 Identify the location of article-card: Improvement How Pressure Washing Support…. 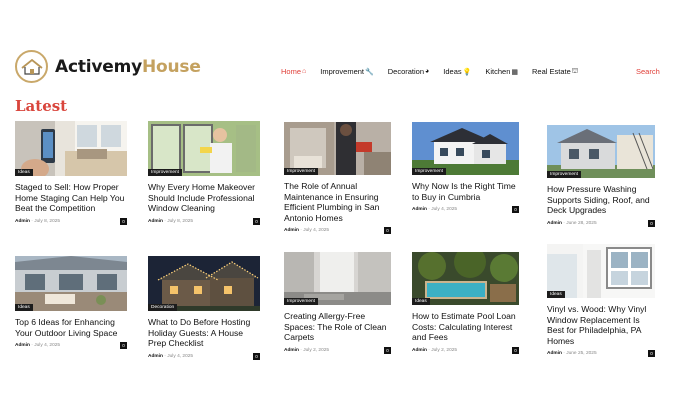
(601, 177).